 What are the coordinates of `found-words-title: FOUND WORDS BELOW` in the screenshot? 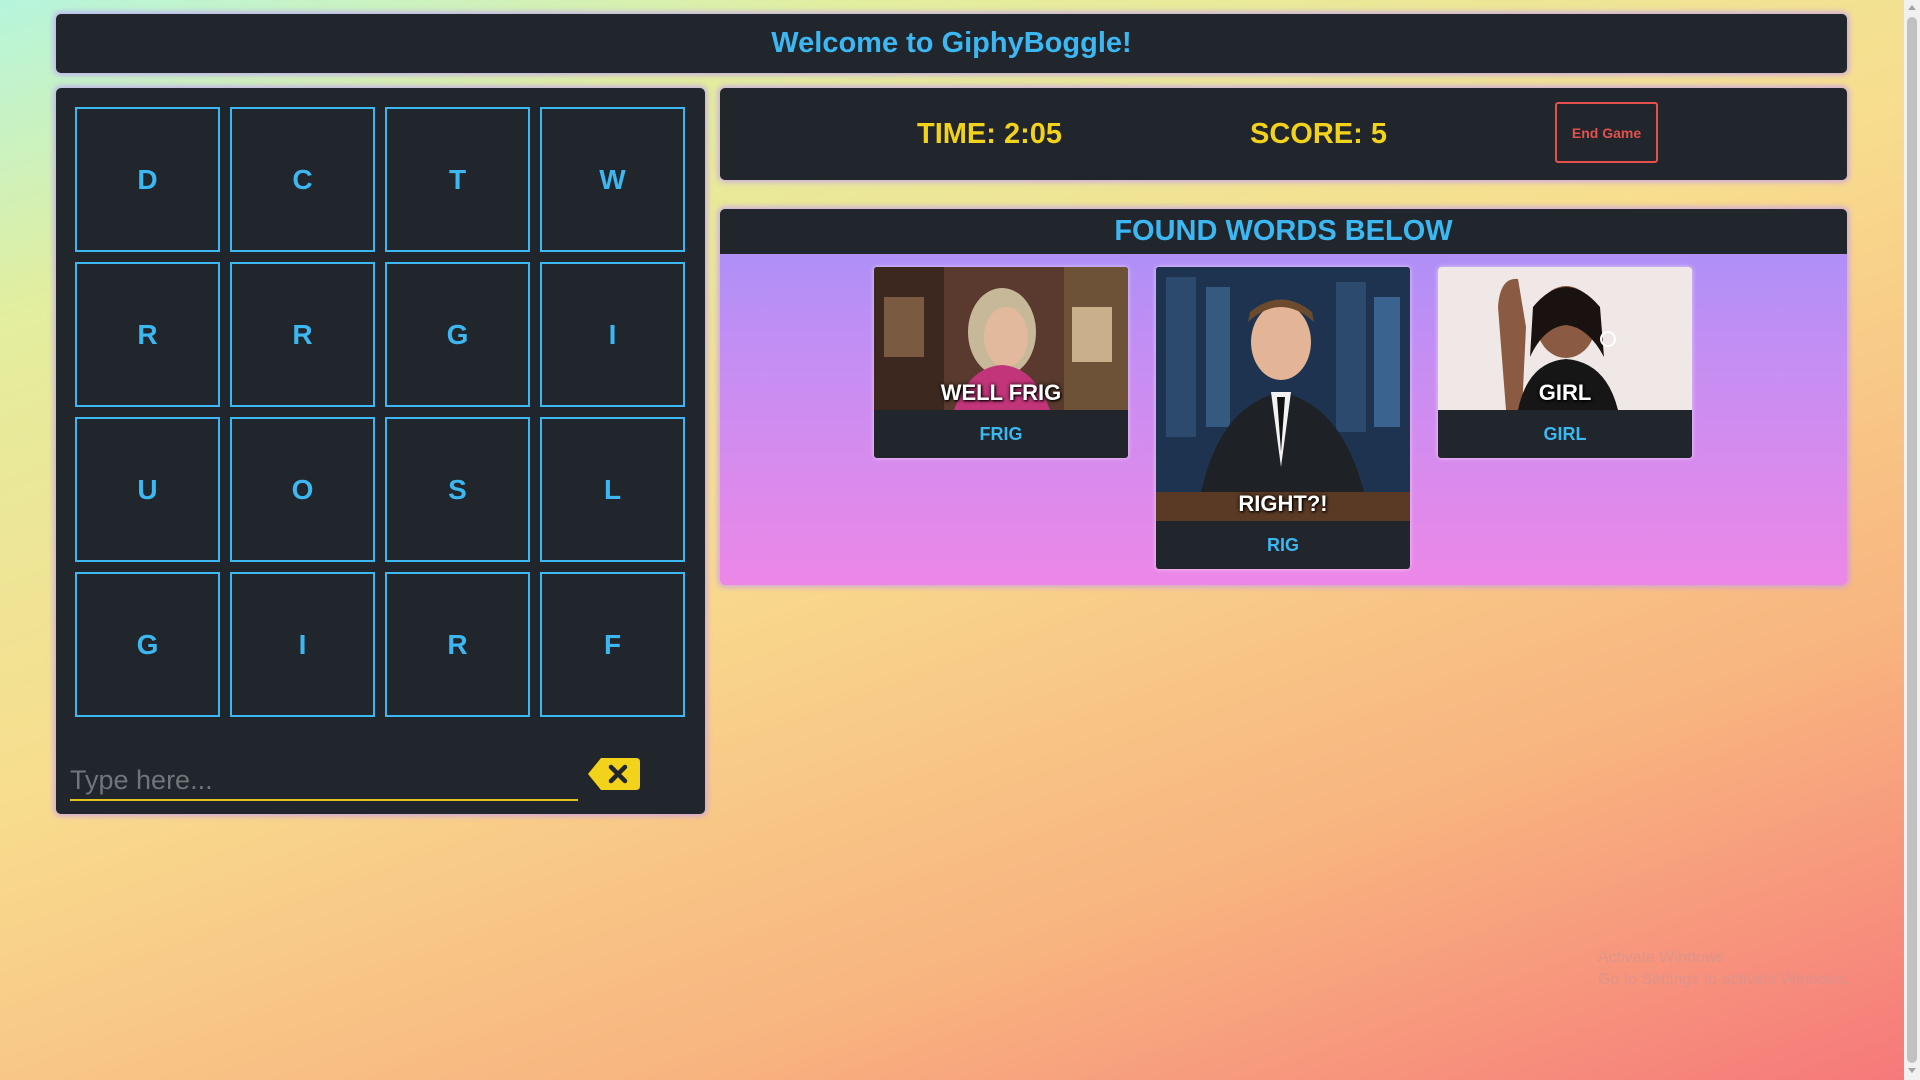 It's located at (1283, 231).